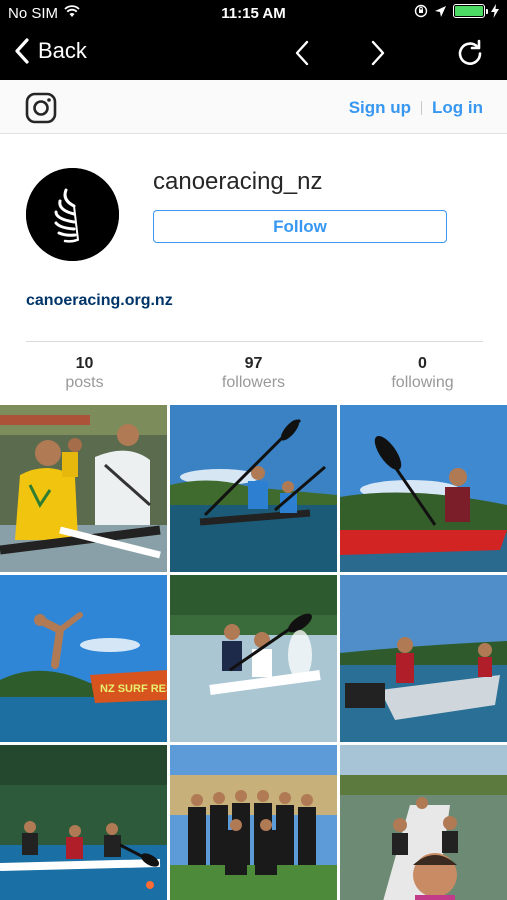 The width and height of the screenshot is (507, 900). What do you see at coordinates (495, 11) in the screenshot?
I see `charging-bolt-icon` at bounding box center [495, 11].